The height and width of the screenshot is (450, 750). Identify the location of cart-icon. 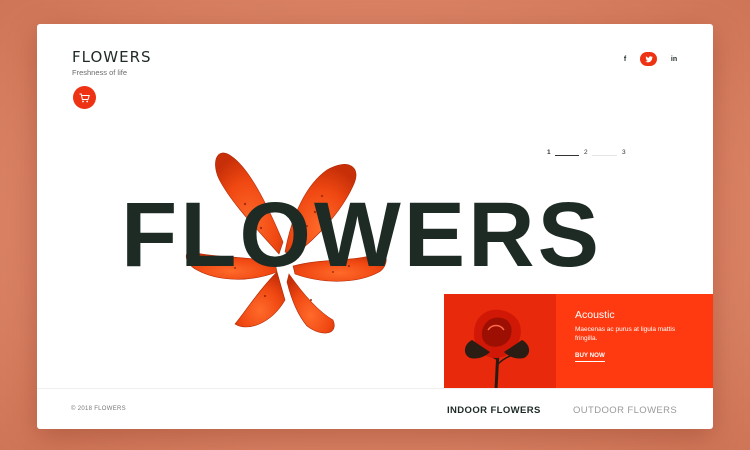
(84, 97).